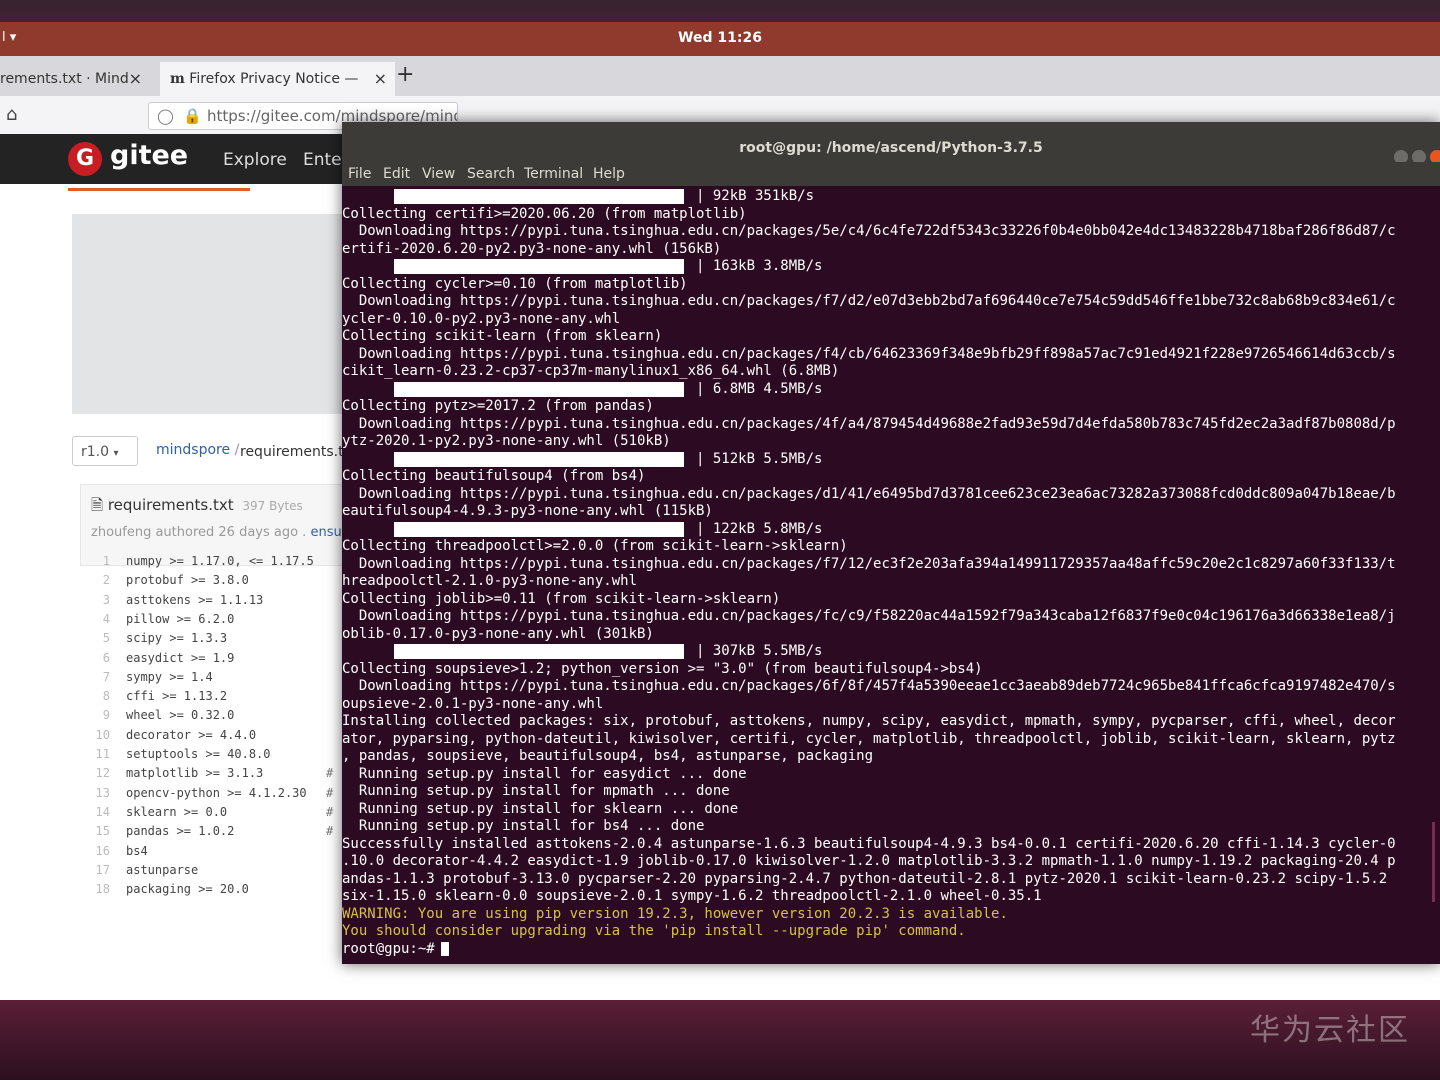 The width and height of the screenshot is (1440, 1080). Describe the element at coordinates (199, 532) in the screenshot. I see `author-line: zhoufeng authored 26 days ago .` at that location.